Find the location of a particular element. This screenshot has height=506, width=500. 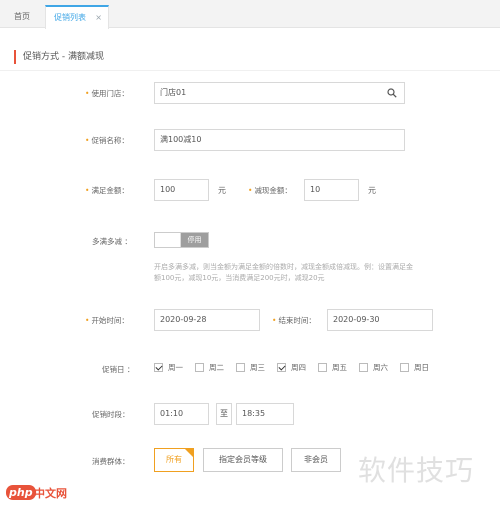

watermark-text: 软件技巧 is located at coordinates (416, 470).